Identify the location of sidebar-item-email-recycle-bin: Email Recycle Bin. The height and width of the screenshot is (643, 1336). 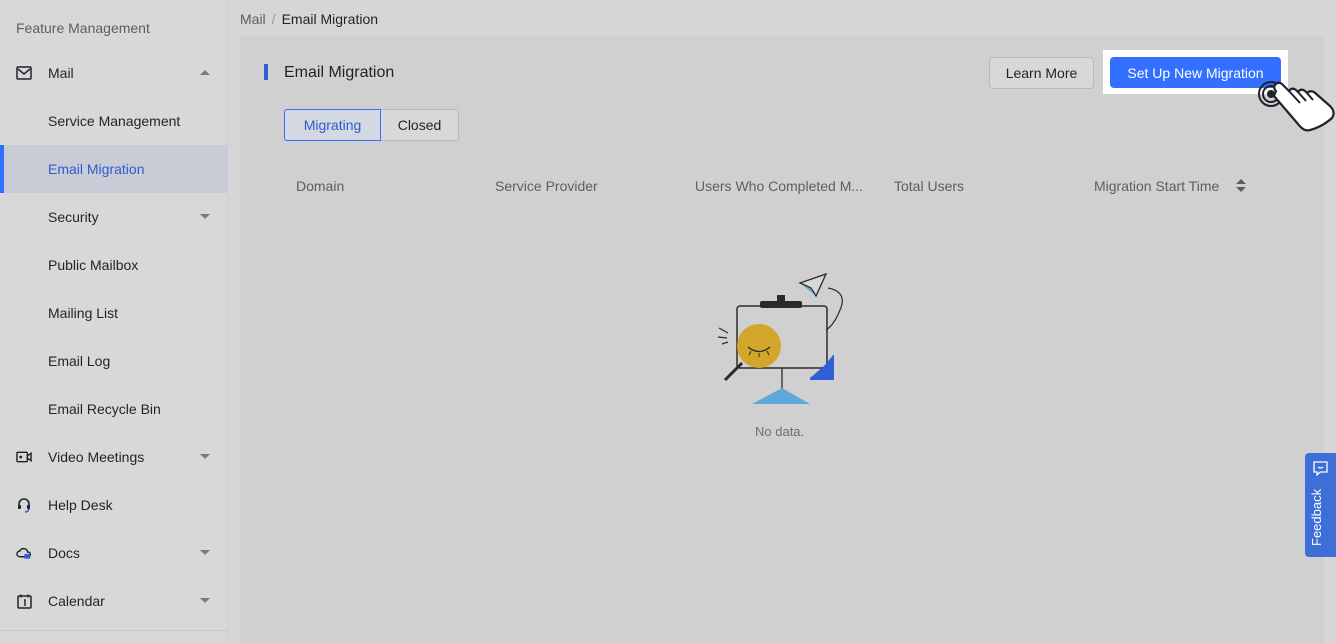
(114, 409).